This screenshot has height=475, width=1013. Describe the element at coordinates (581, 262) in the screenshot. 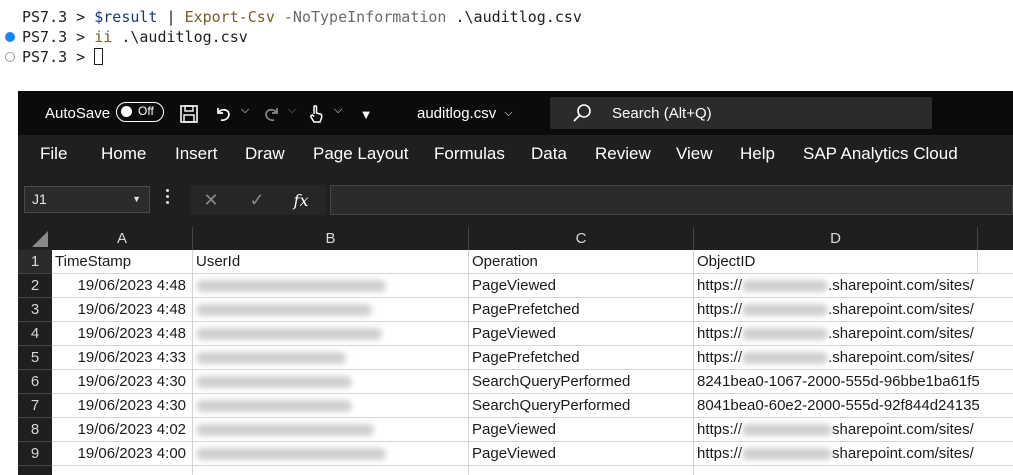

I see `header-cell-operation: Operation` at that location.